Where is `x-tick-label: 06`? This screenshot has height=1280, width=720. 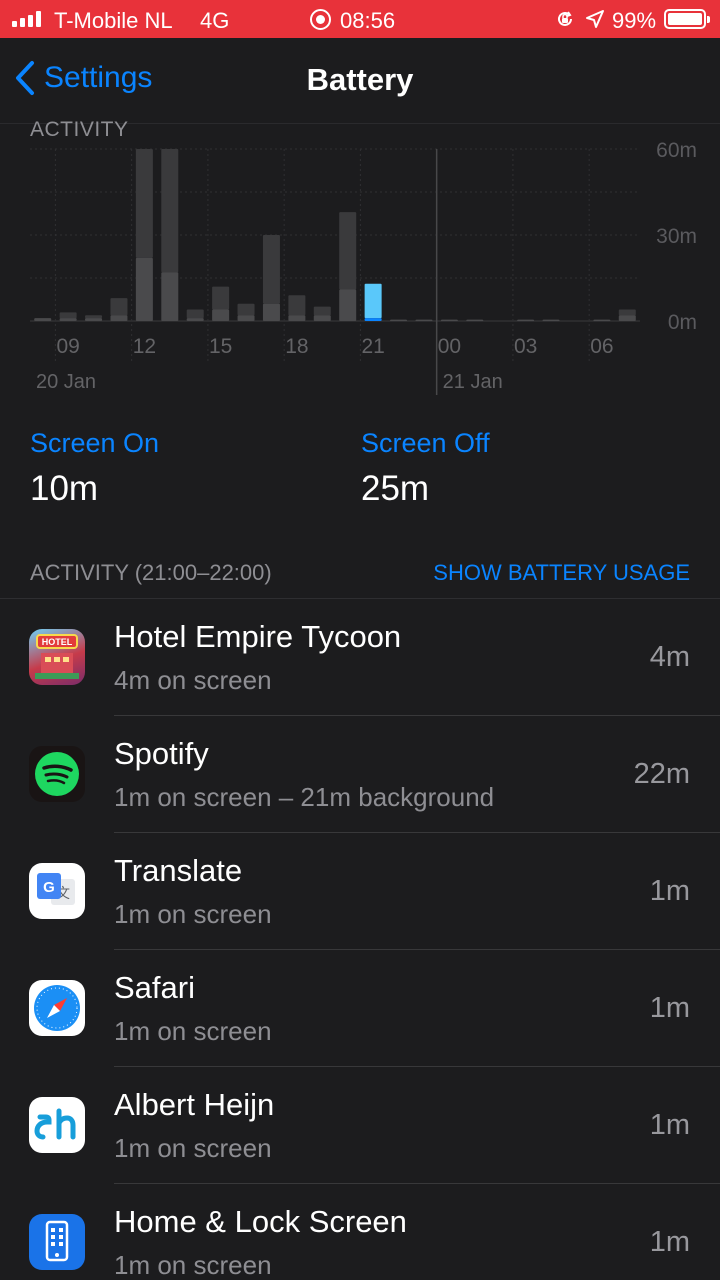 x-tick-label: 06 is located at coordinates (601, 346).